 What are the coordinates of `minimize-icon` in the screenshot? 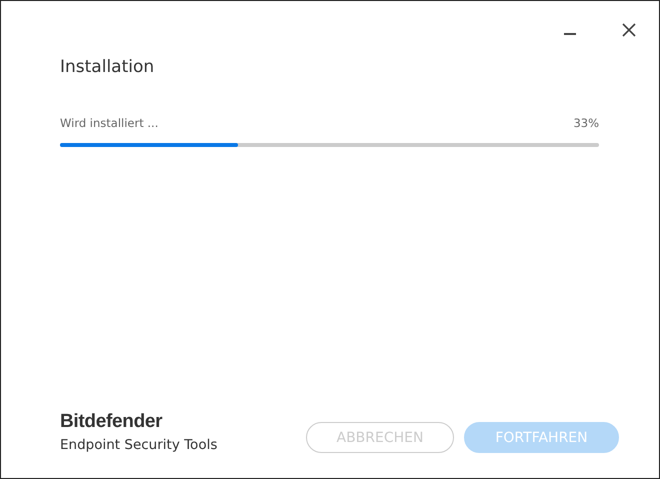 It's located at (570, 34).